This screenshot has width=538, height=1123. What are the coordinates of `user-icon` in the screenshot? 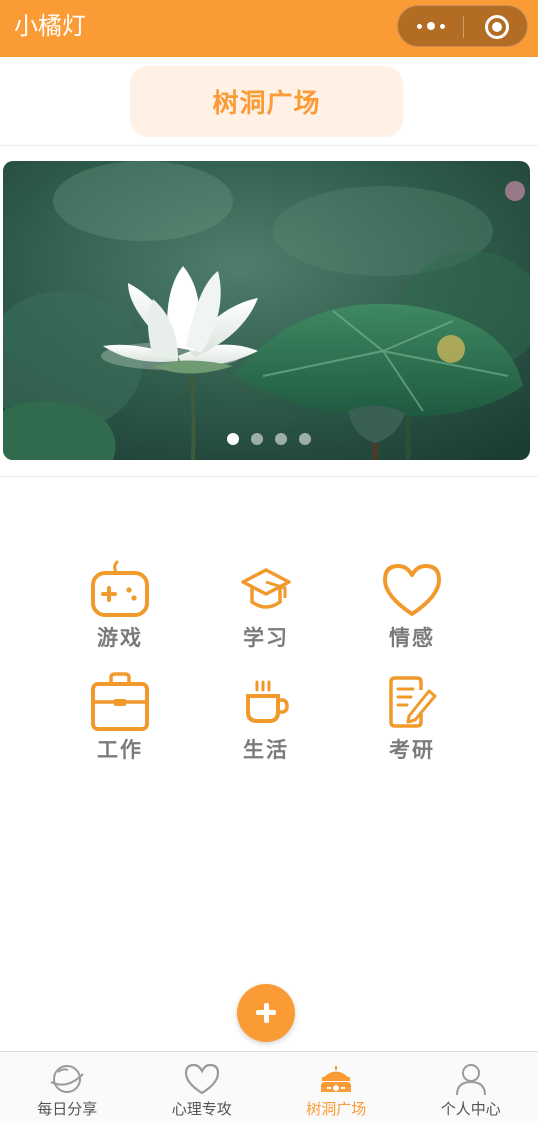 It's located at (470, 1080).